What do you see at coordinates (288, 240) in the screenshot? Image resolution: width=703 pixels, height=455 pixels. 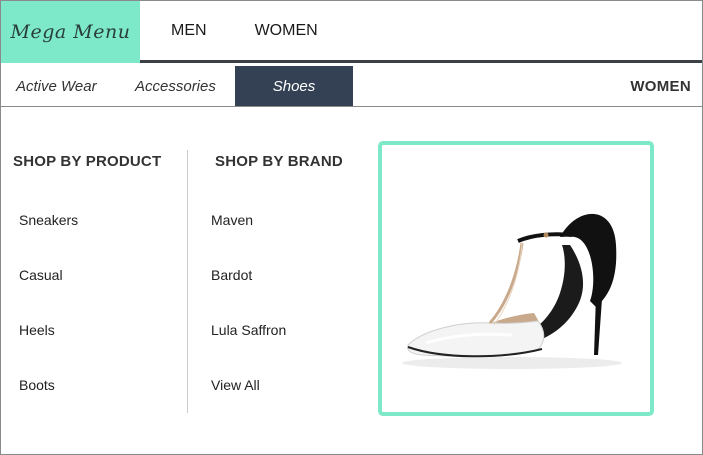 I see `brand-link-maven: Maven` at bounding box center [288, 240].